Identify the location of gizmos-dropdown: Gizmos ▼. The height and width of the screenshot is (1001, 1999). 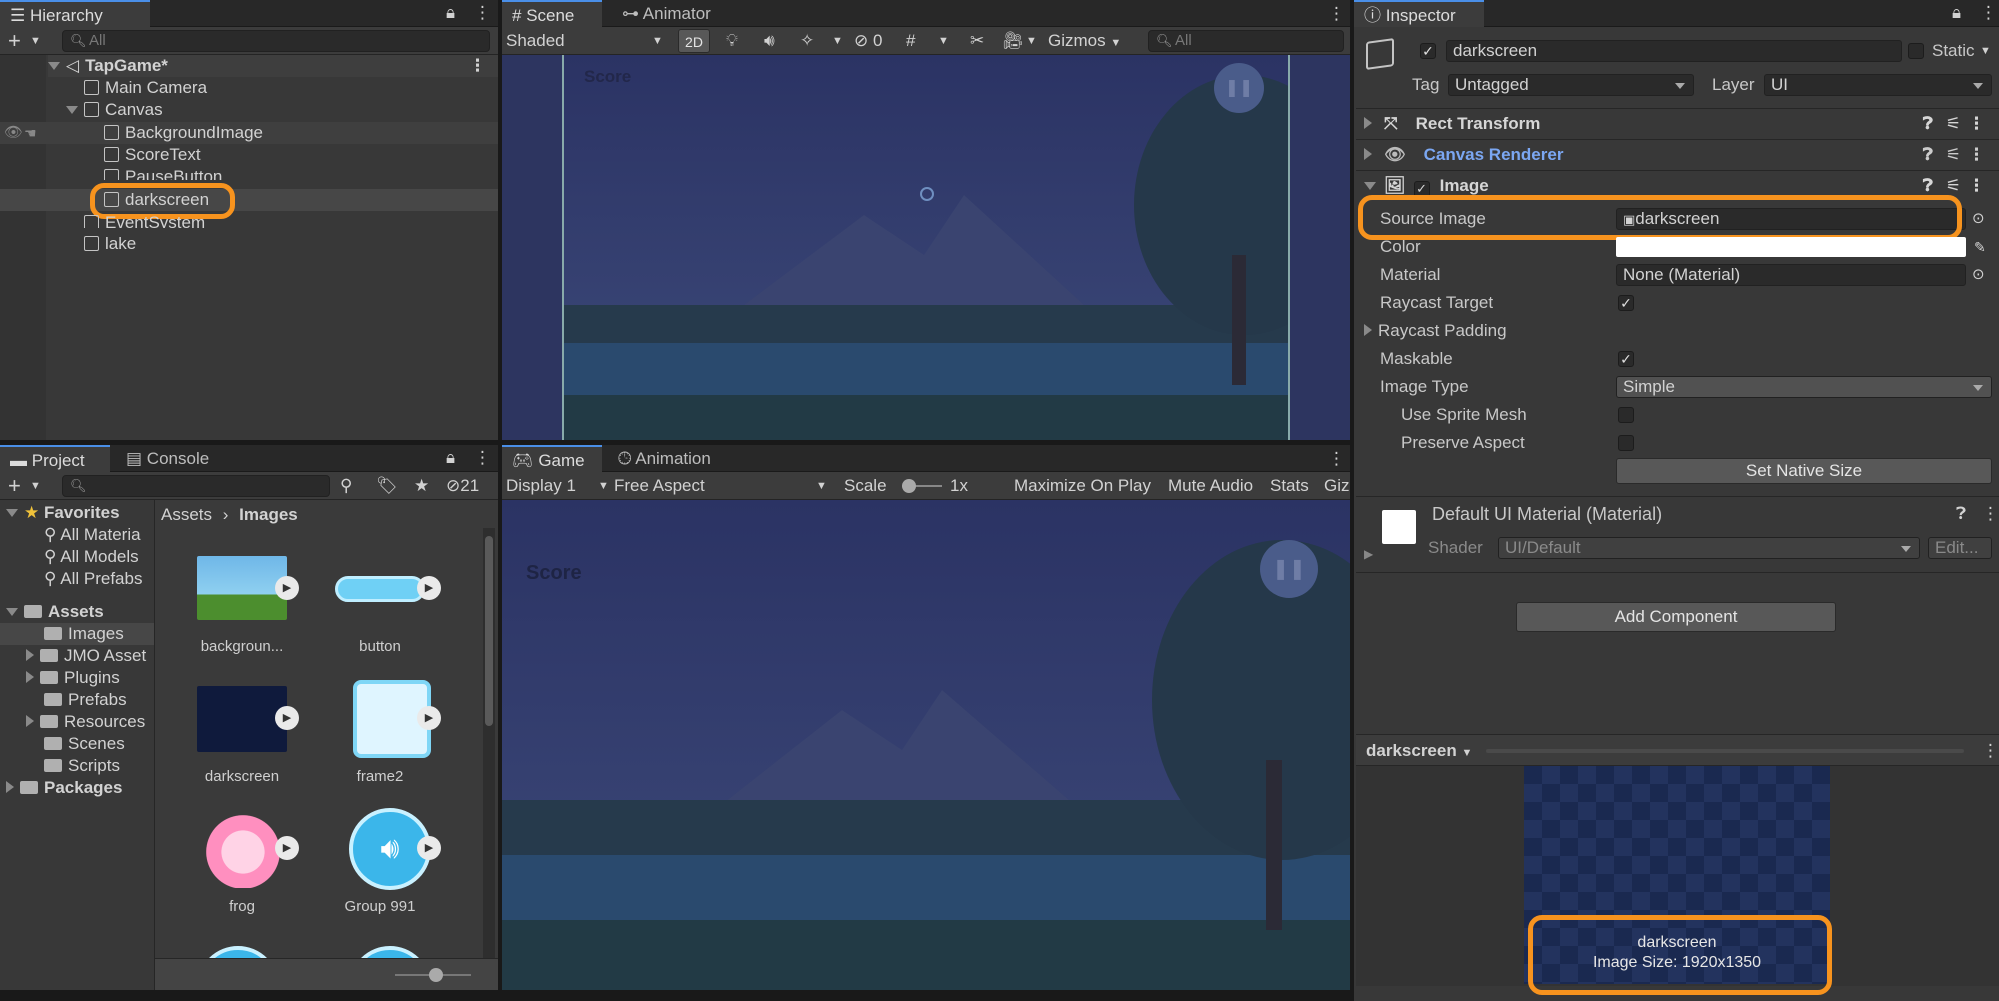
(1084, 41).